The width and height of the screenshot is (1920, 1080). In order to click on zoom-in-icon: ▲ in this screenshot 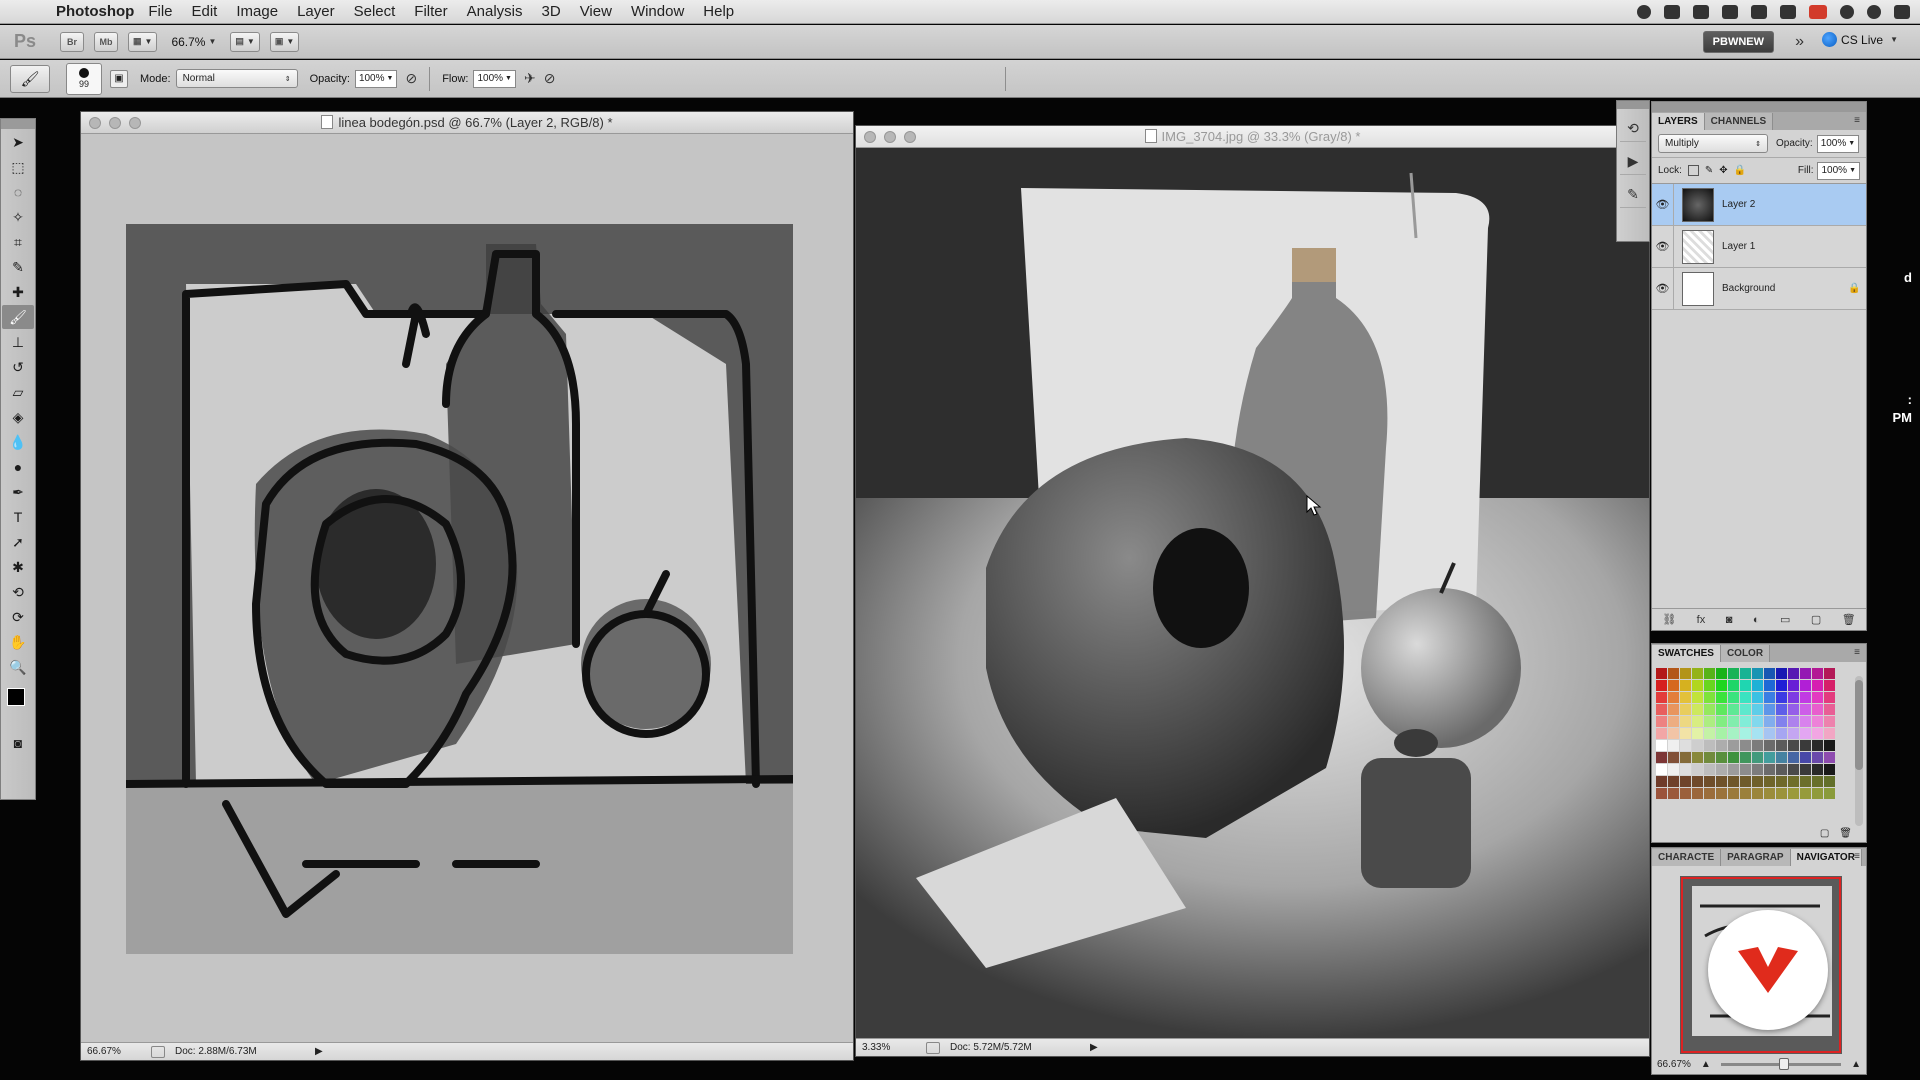, I will do `click(1856, 1064)`.